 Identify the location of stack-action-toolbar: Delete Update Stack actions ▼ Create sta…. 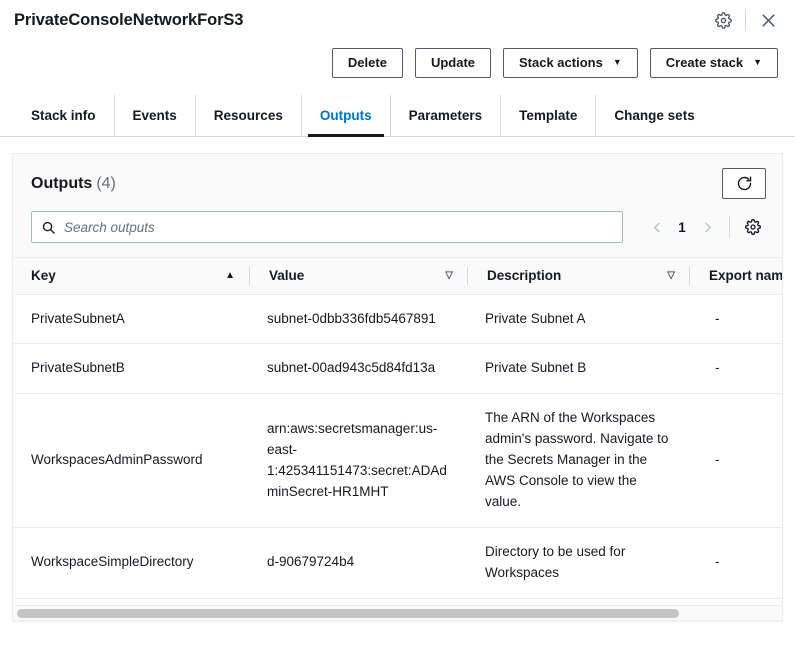
(397, 62).